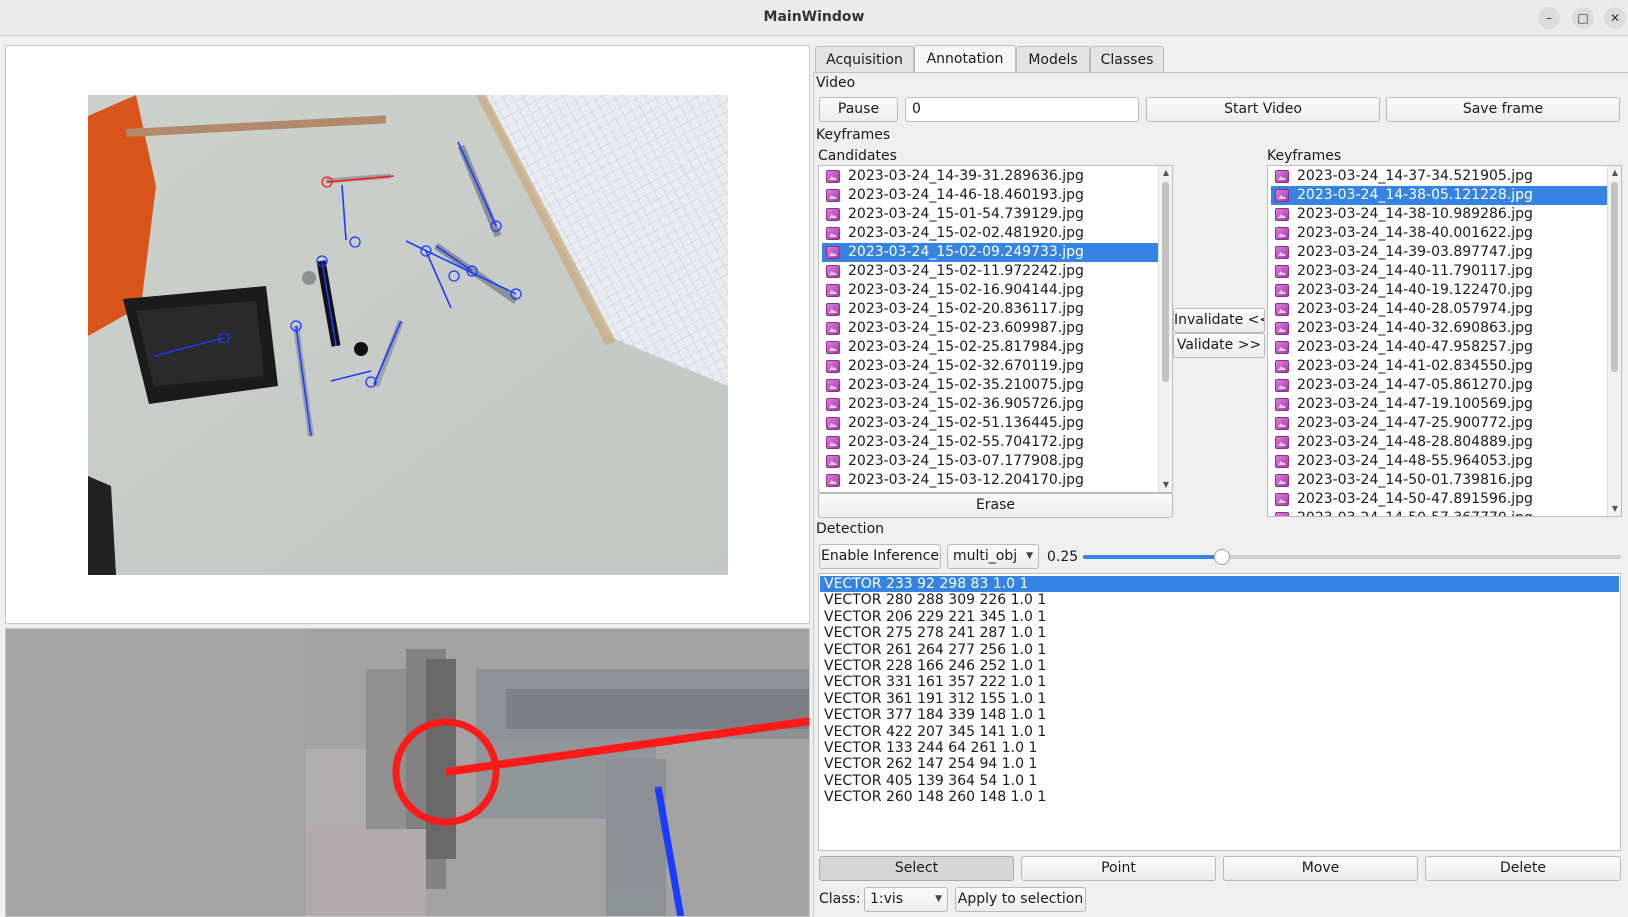 The width and height of the screenshot is (1628, 917). Describe the element at coordinates (1439, 347) in the screenshot. I see `list-item: 2023-03-24_14-40-47.958257.jpg` at that location.